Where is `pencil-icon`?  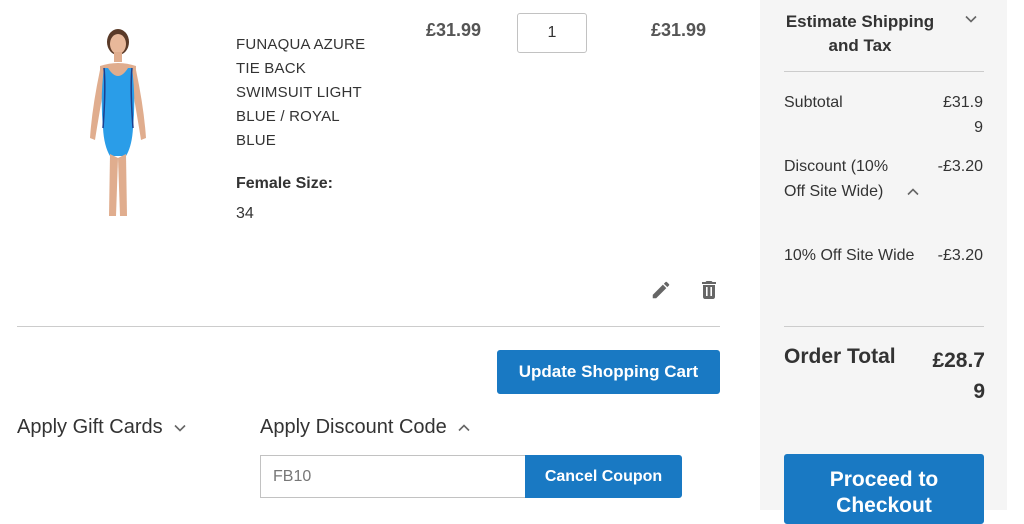 pencil-icon is located at coordinates (662, 291).